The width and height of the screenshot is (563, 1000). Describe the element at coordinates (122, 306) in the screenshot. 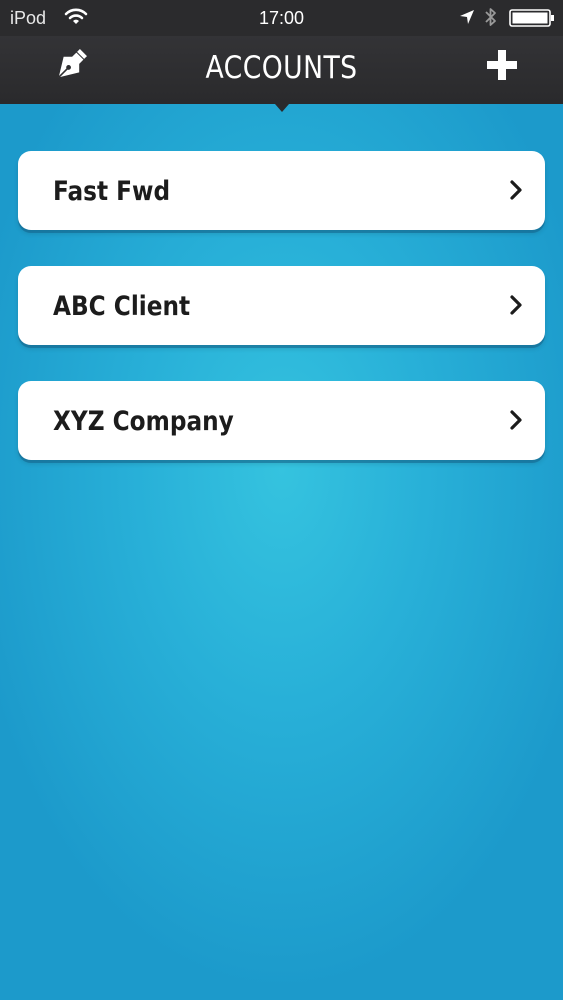

I see `account-label: ABC Client` at that location.